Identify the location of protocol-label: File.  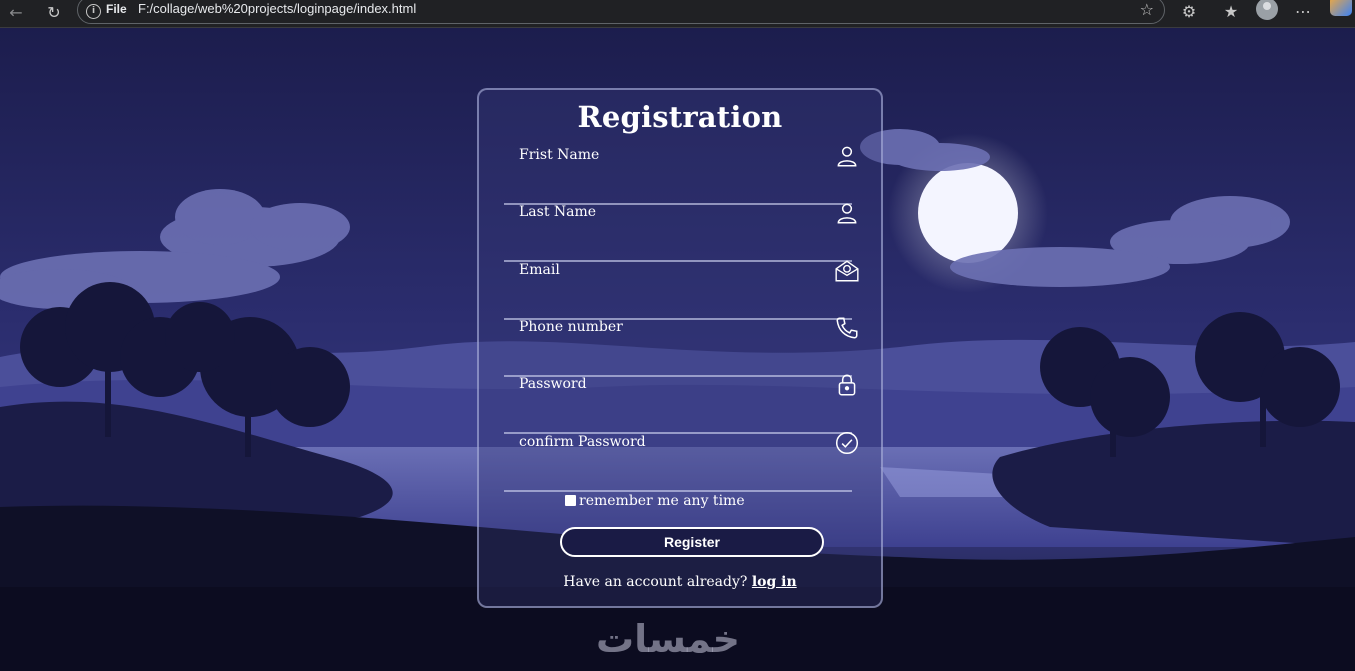
(116, 9).